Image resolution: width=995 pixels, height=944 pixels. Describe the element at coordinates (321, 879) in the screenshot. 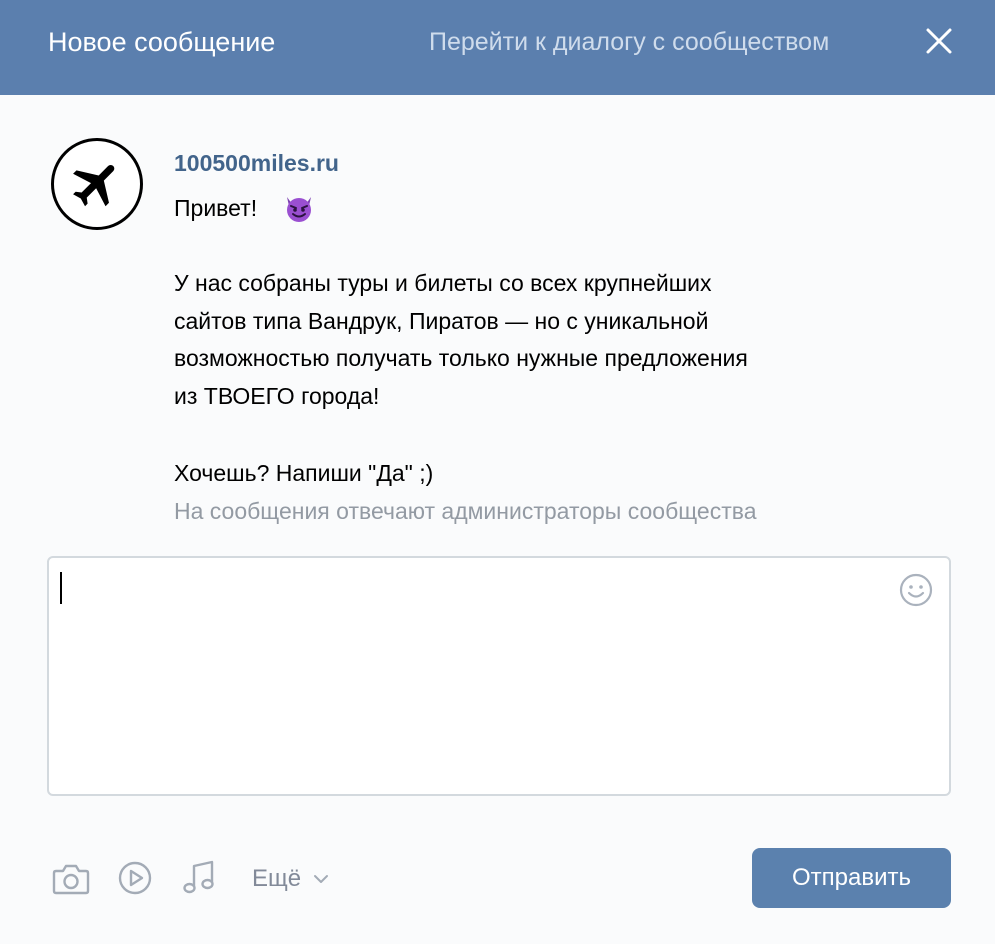

I see `chevron-down-icon` at that location.